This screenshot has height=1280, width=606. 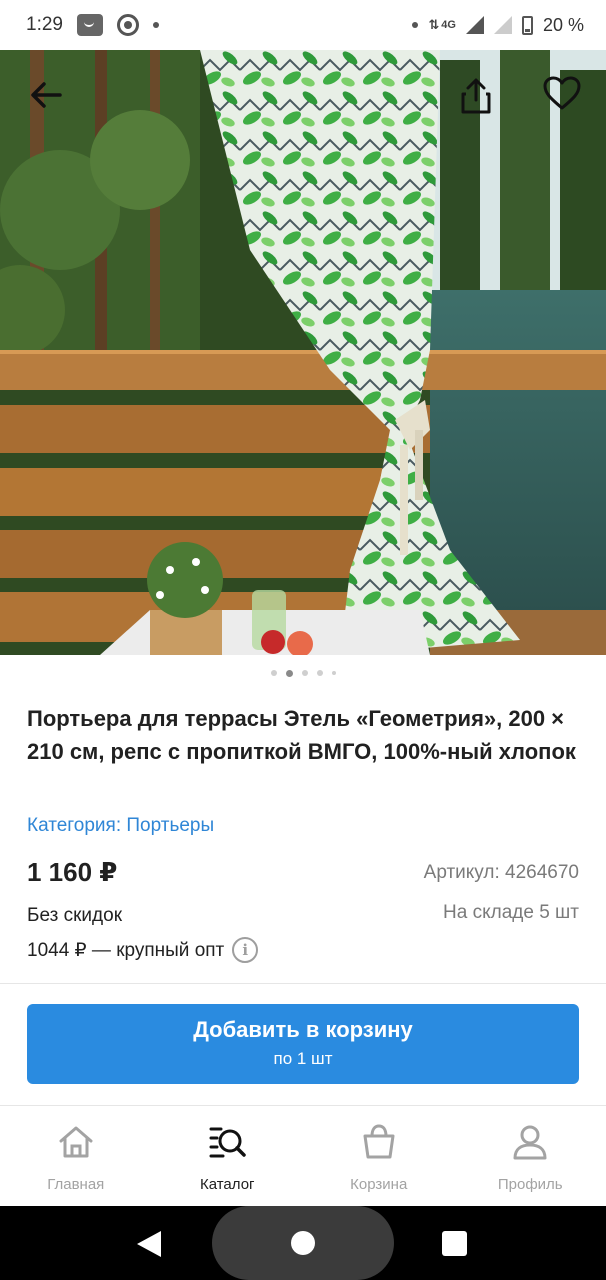 I want to click on back-button, so click(x=46, y=95).